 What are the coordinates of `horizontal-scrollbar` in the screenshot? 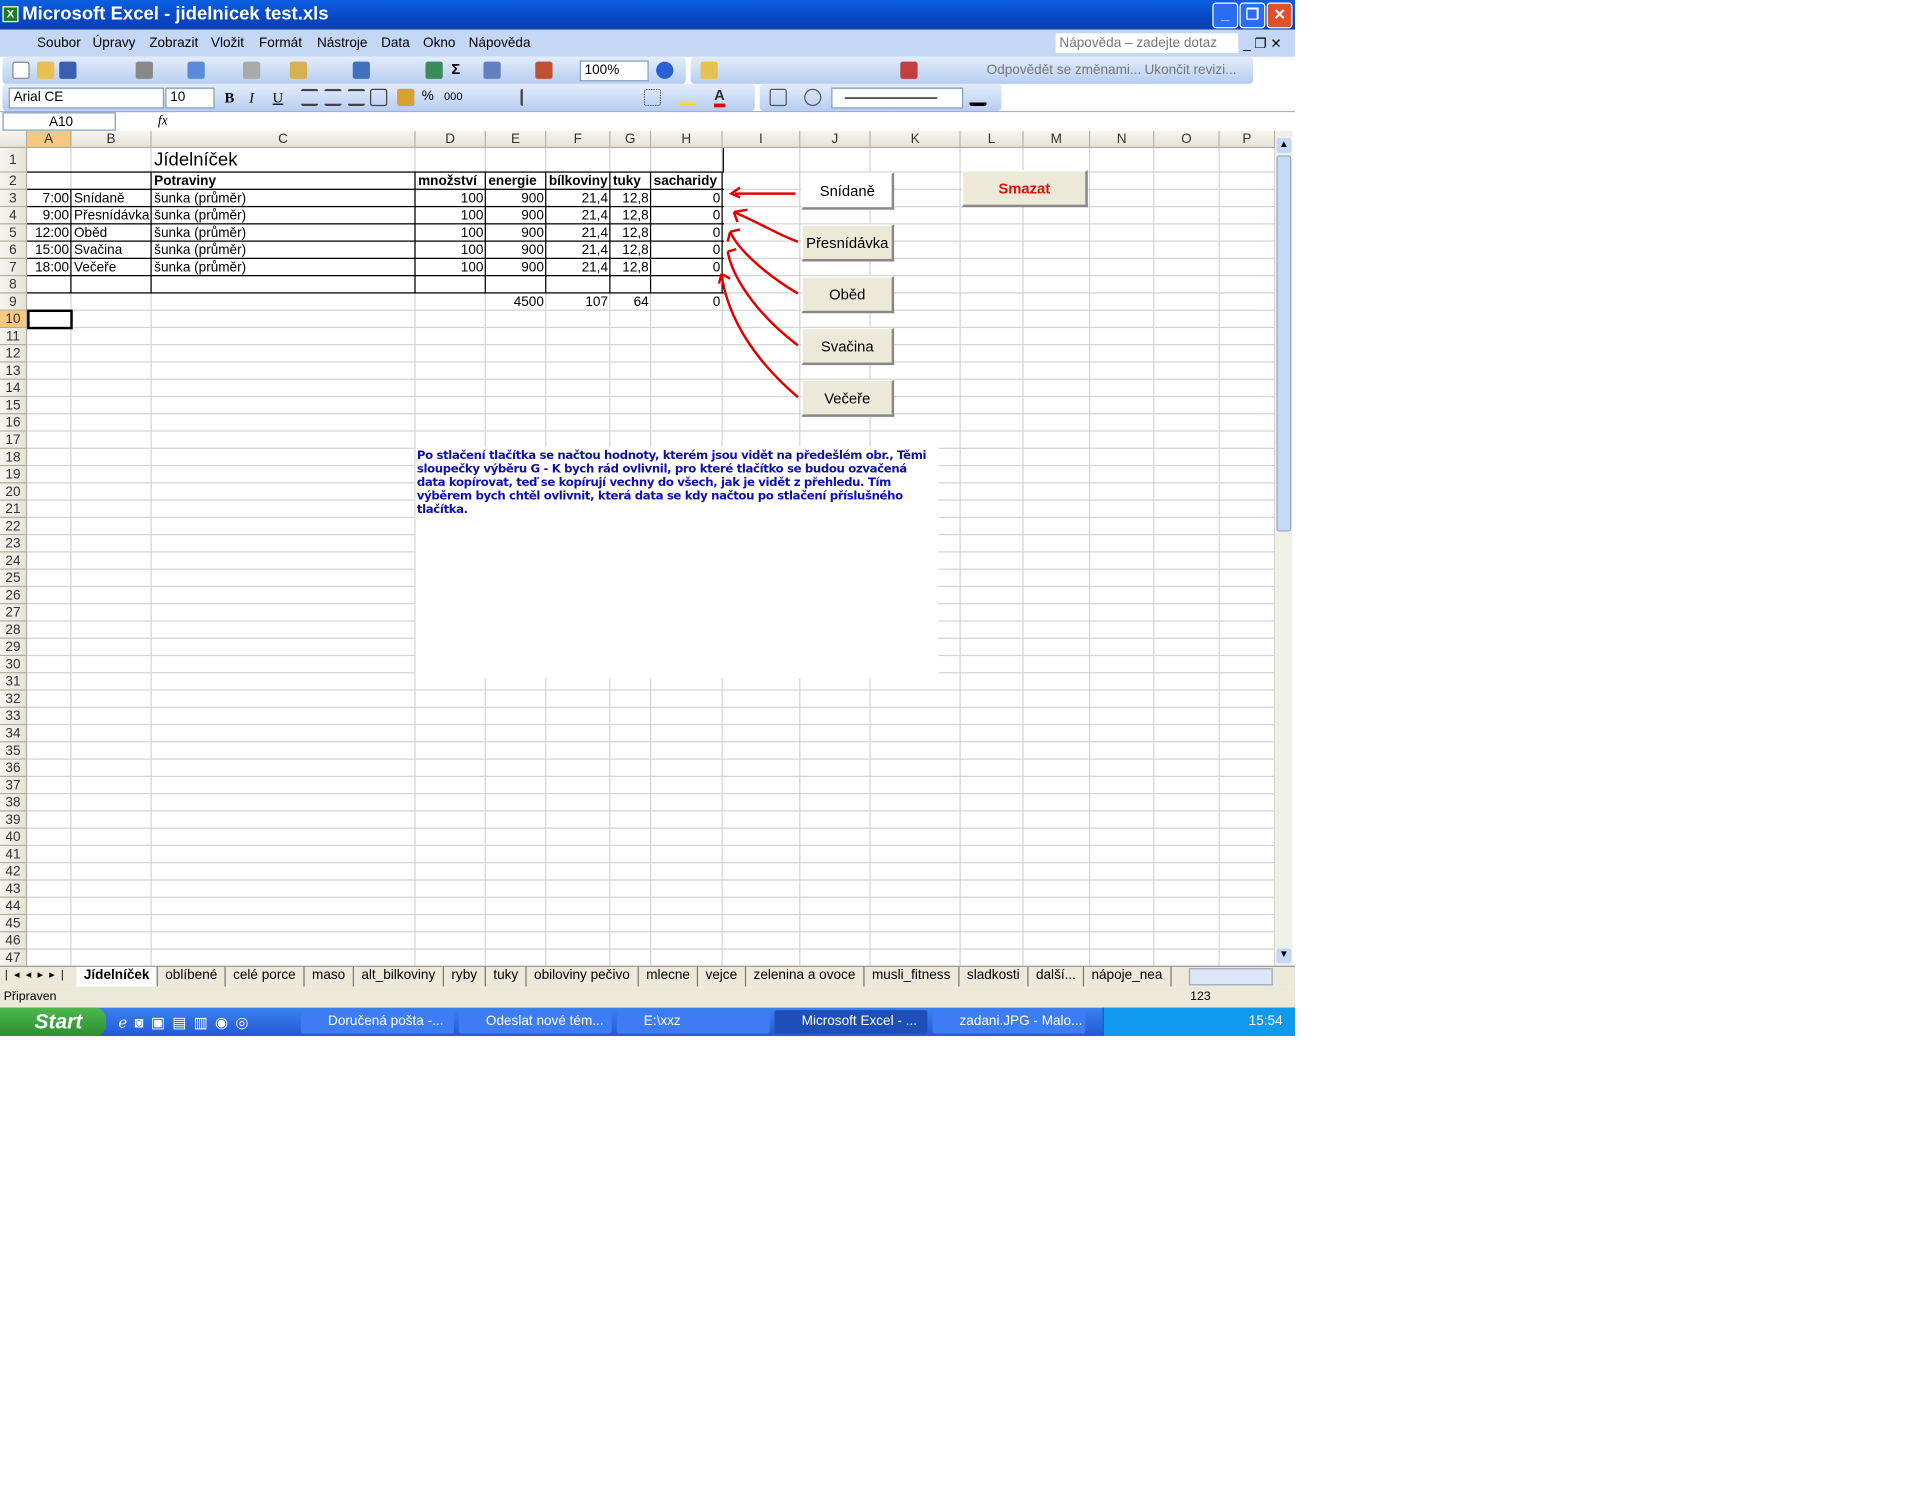 It's located at (1230, 977).